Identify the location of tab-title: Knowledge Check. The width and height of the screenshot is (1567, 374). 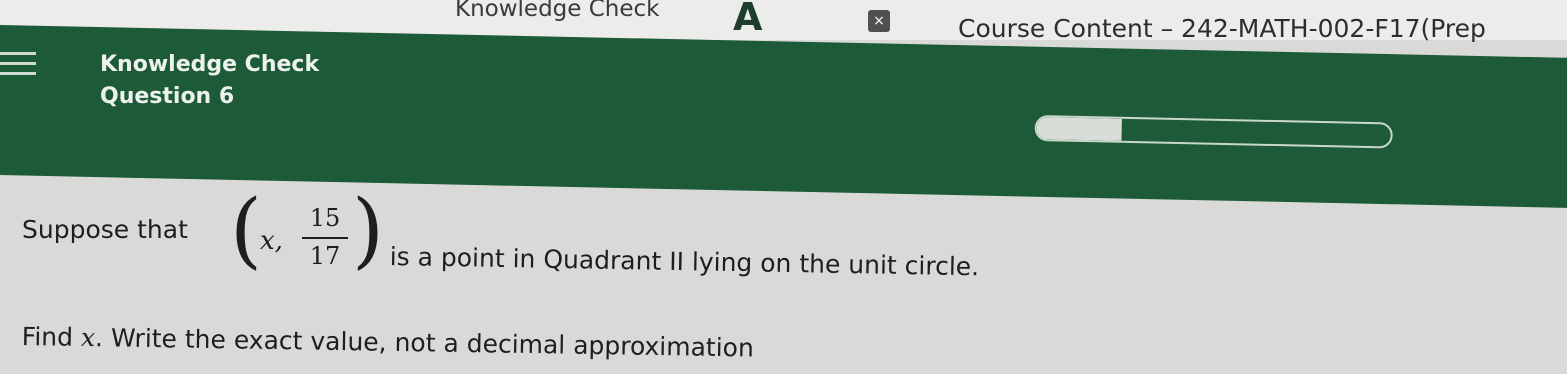
(557, 11).